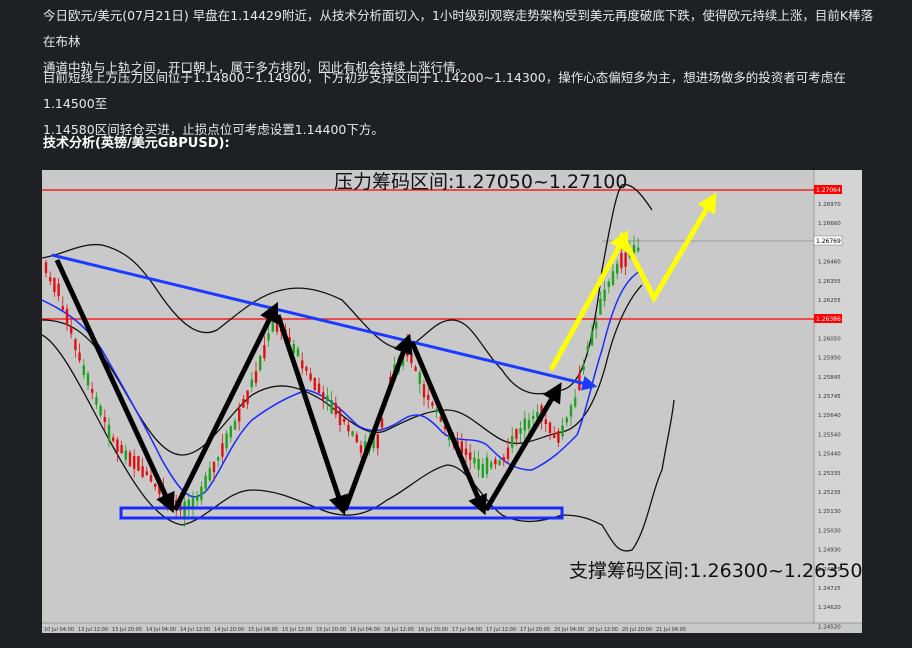  I want to click on time-tick-label: 21 Jul 04:00, so click(671, 630).